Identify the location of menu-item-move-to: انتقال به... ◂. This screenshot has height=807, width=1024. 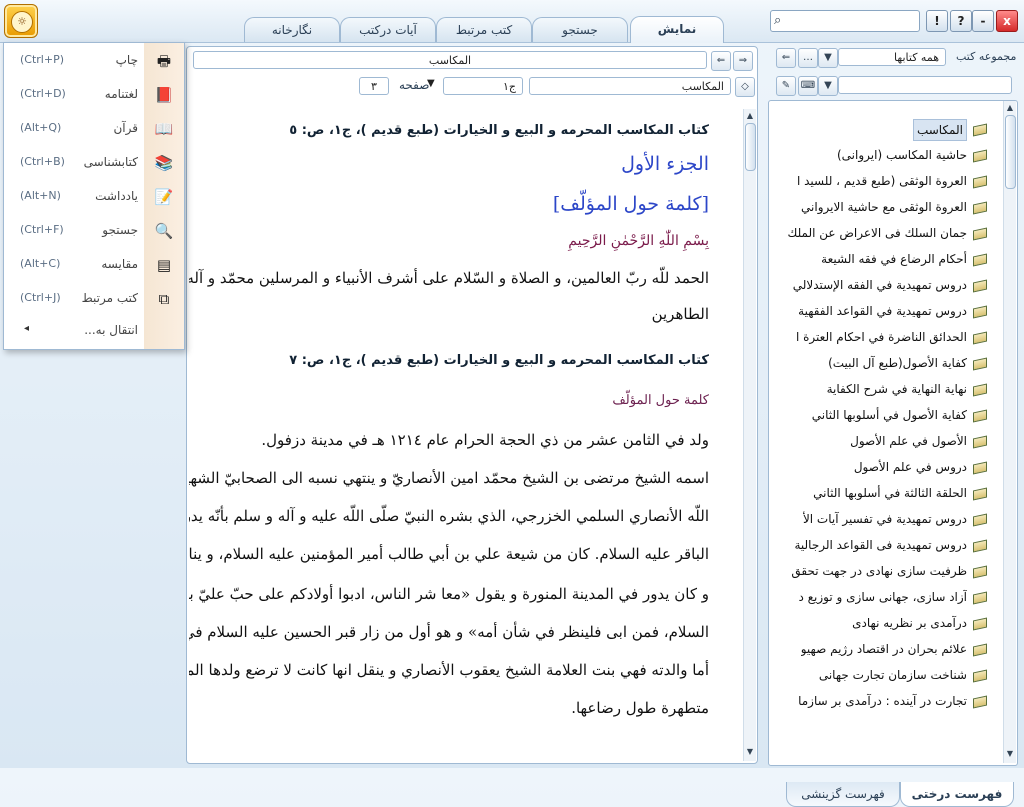
(94, 332).